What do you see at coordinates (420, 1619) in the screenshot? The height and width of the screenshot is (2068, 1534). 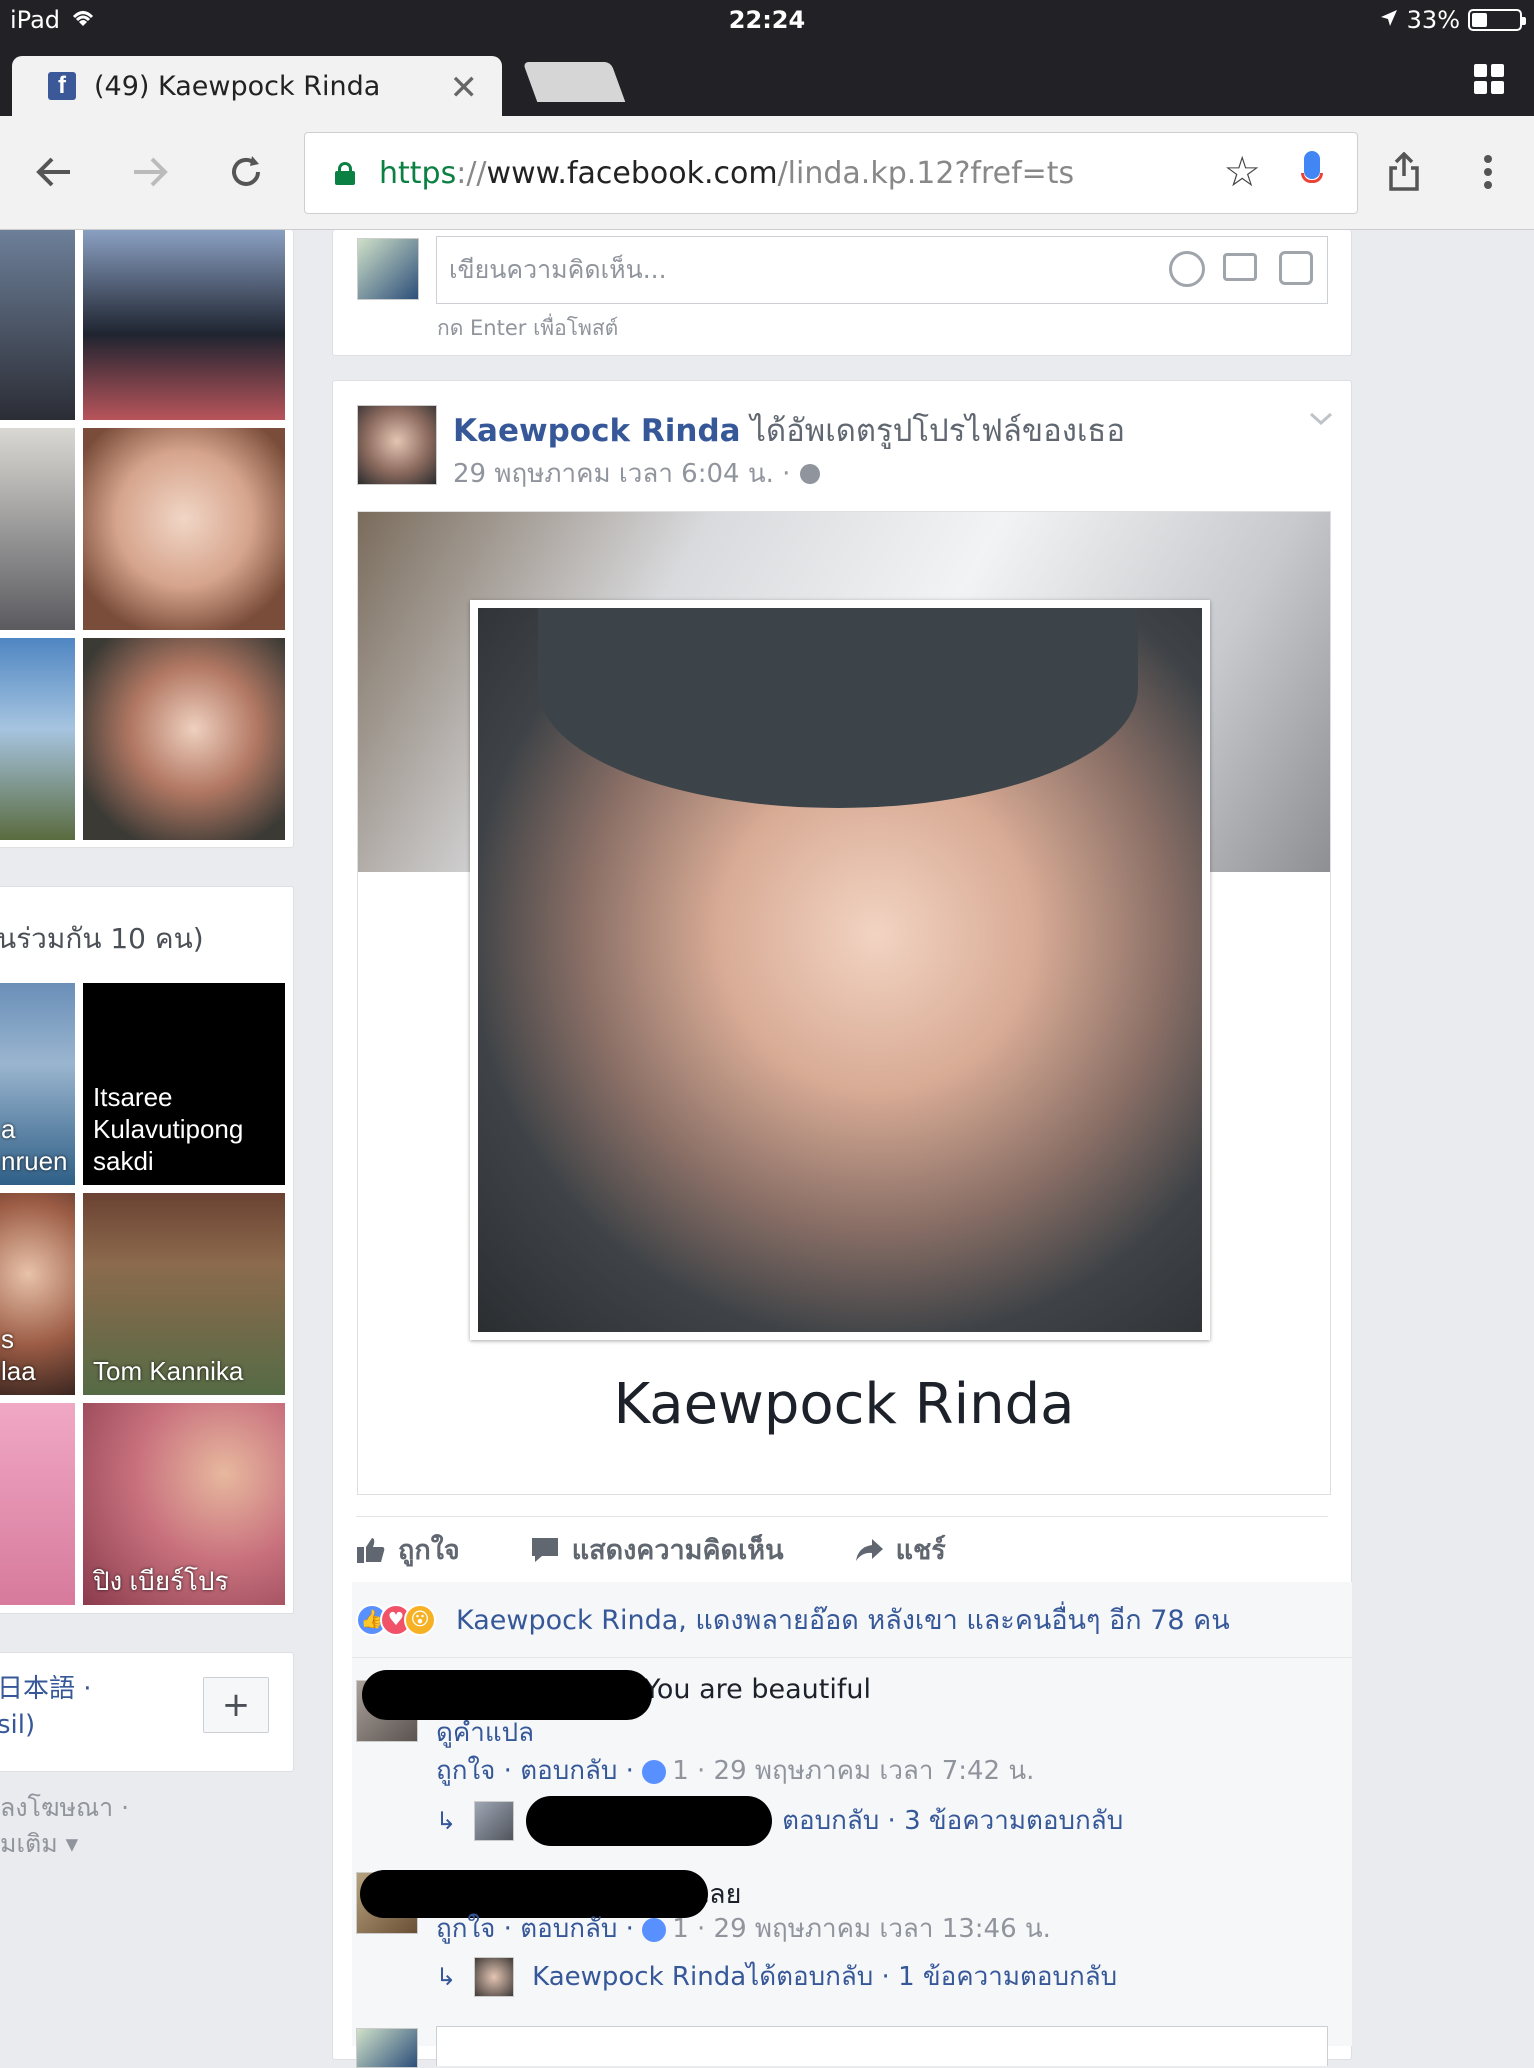 I see `wow-reaction-icon: 😮` at bounding box center [420, 1619].